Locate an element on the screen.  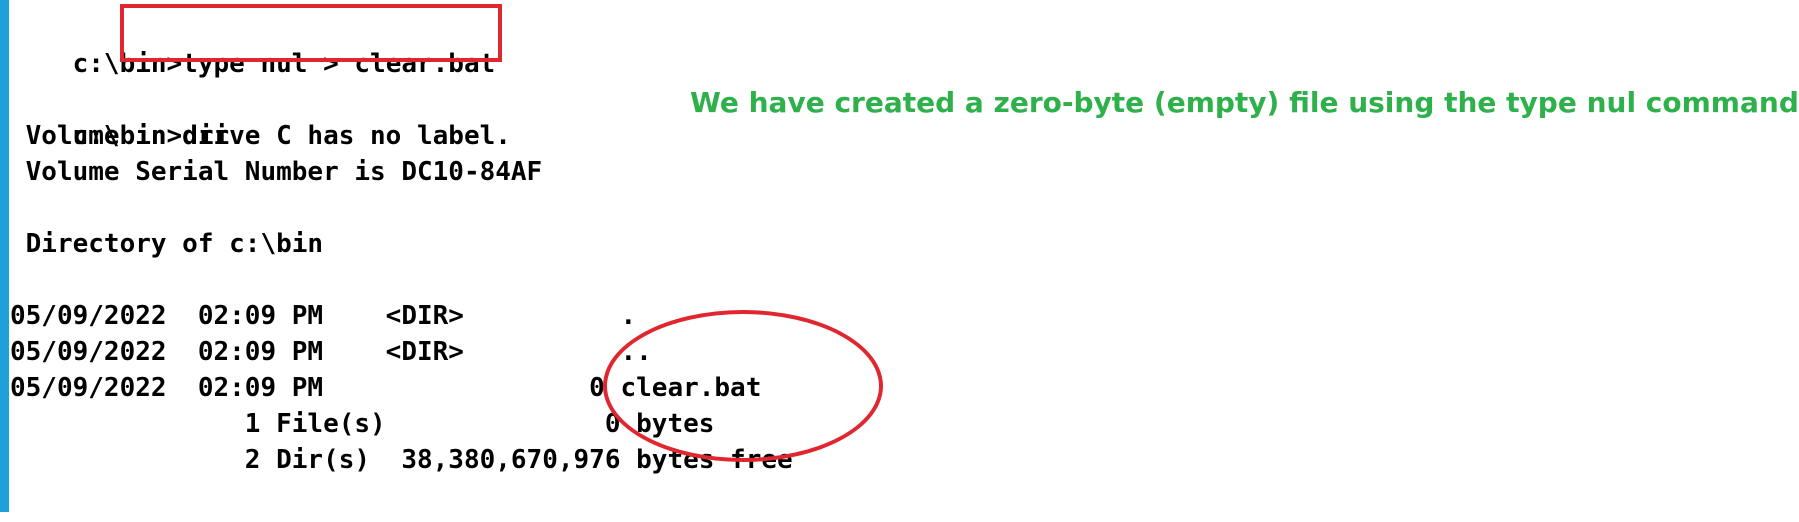
command-line-dir: c:\bin>dir is located at coordinates (401, 116).